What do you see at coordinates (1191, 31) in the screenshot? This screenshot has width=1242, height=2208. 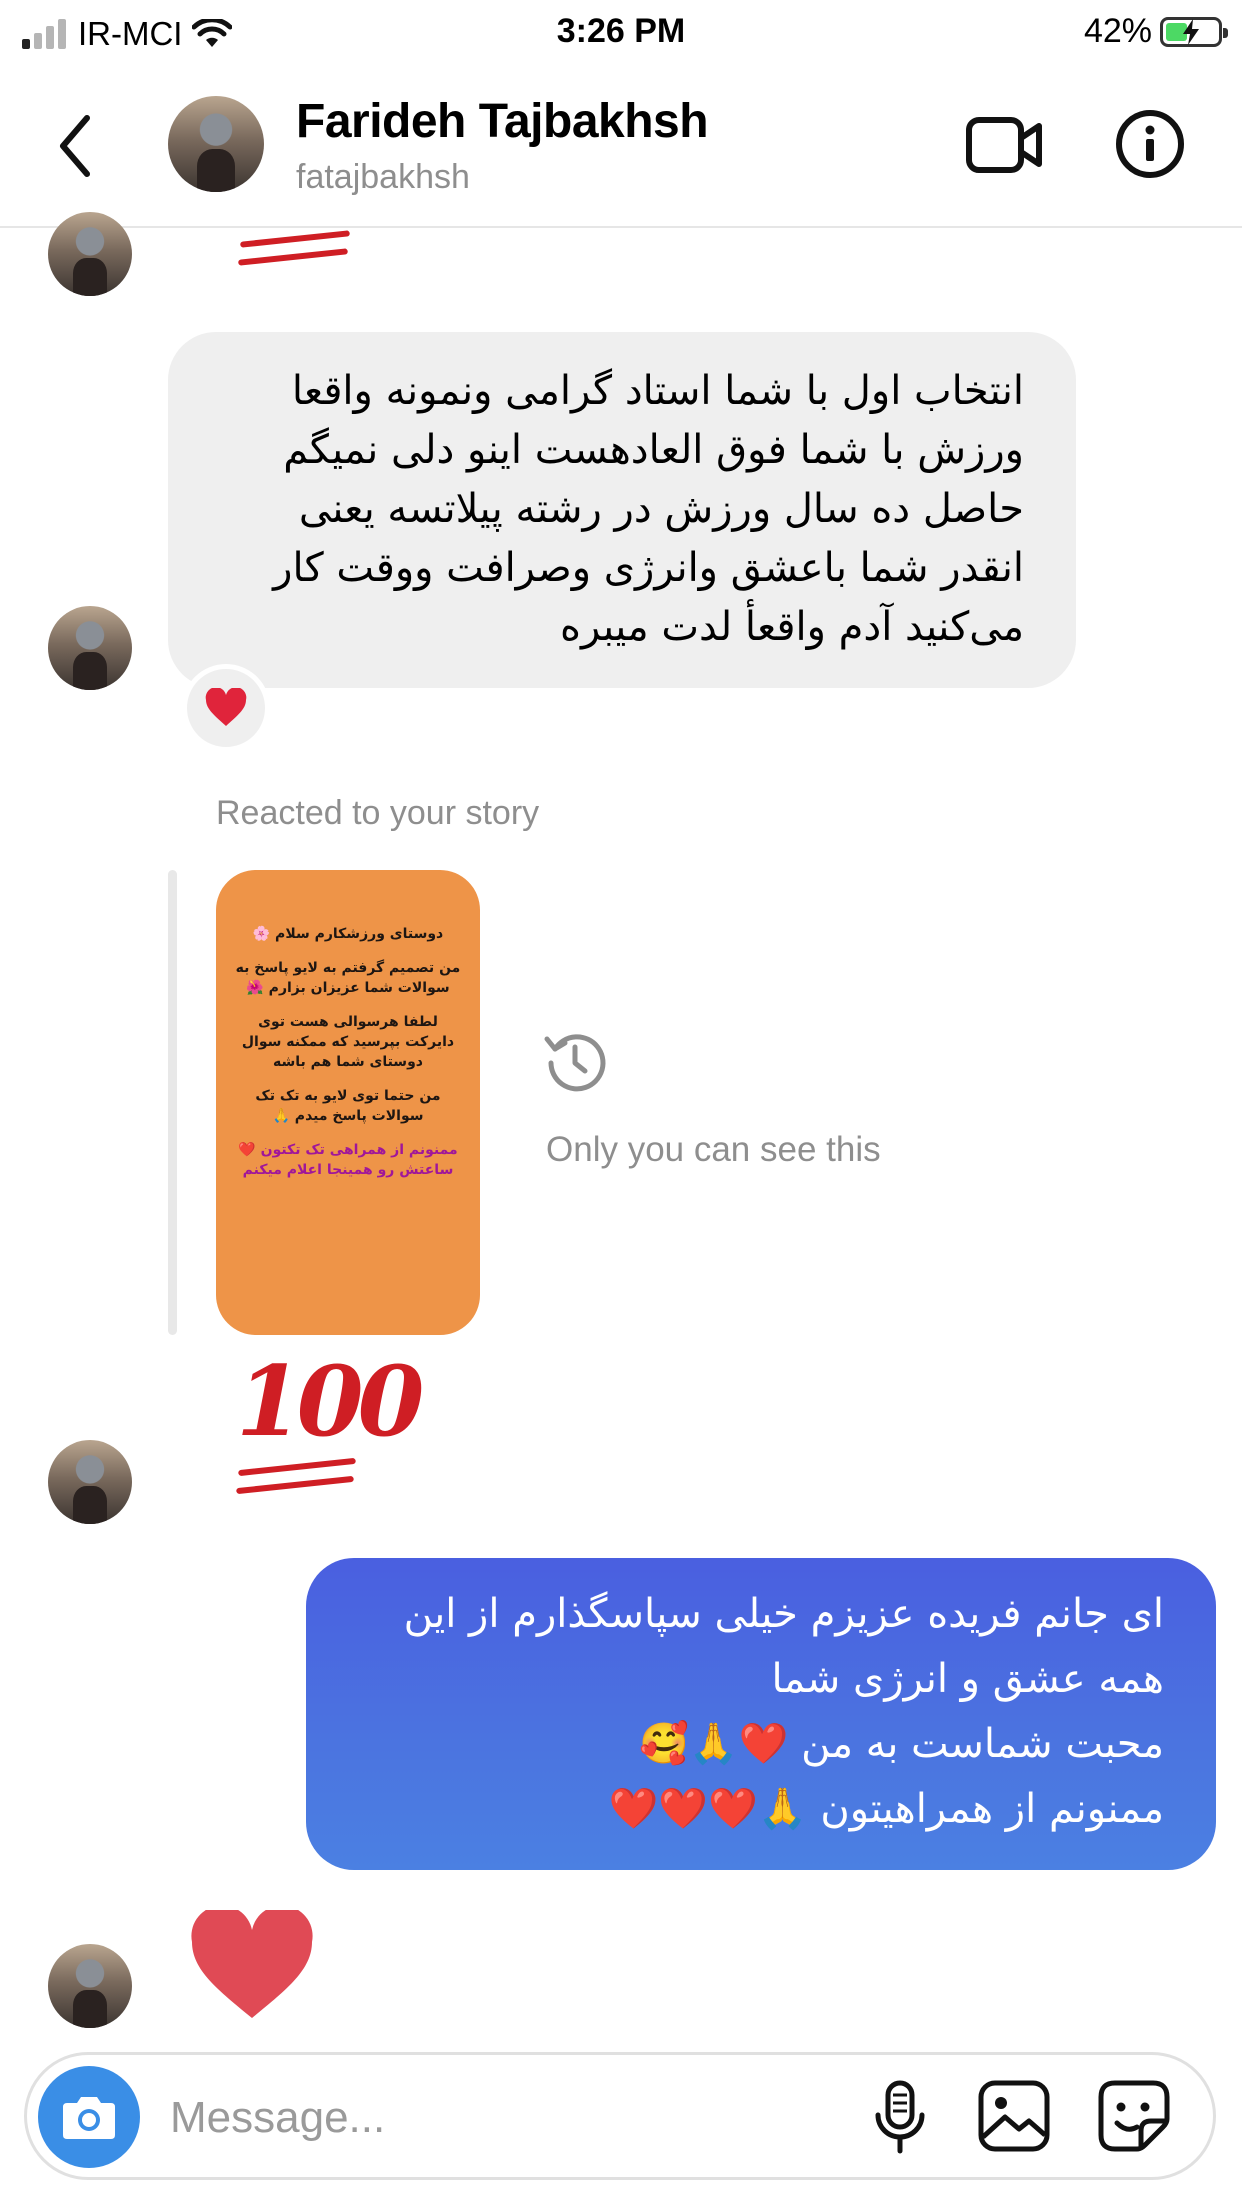 I see `charging-bolt-icon` at bounding box center [1191, 31].